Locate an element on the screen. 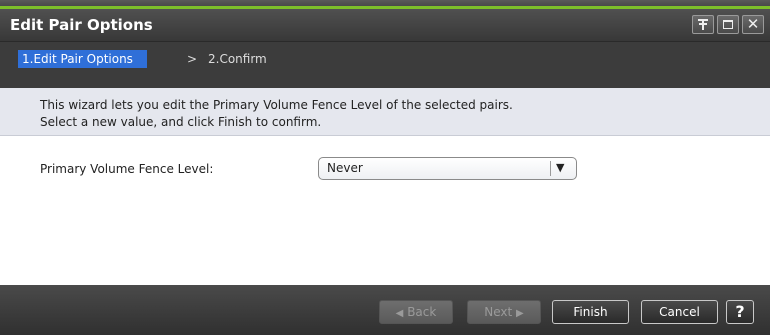 This screenshot has width=770, height=335. window-title: Edit Pair Options is located at coordinates (81, 25).